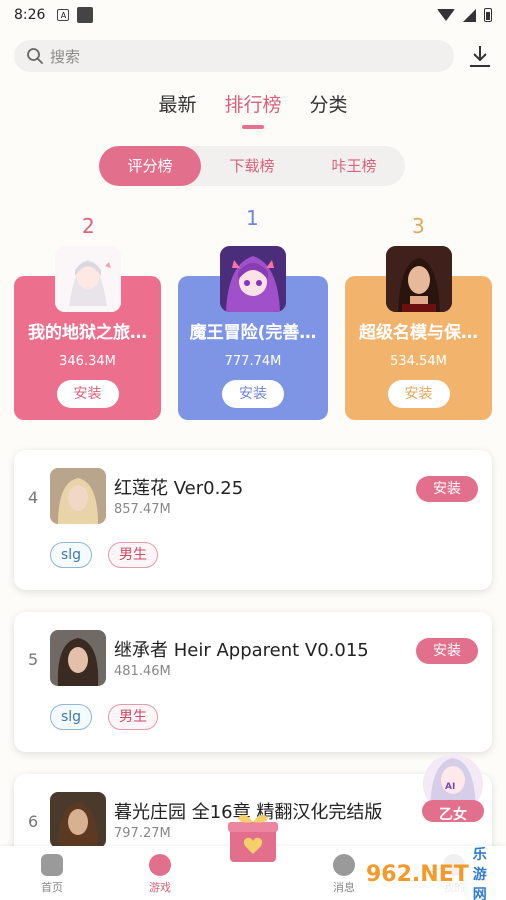  I want to click on nav-home-label: 首页, so click(52, 887).